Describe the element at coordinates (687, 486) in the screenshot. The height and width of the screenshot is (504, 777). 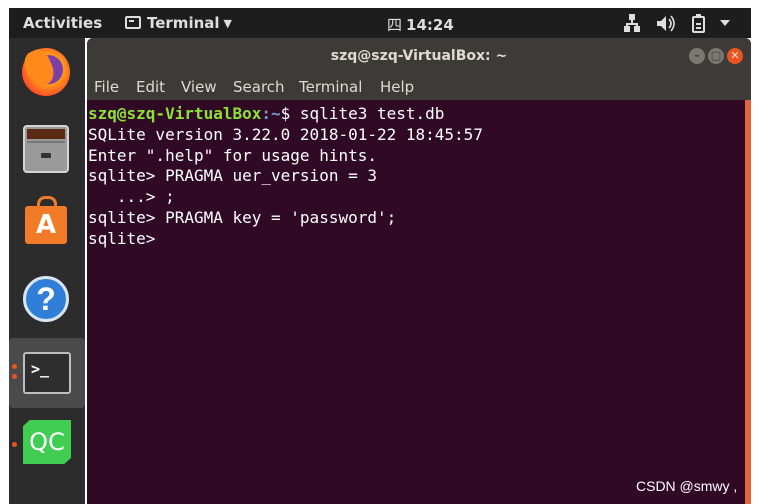
I see `watermark: CSDN @smwy ,` at that location.